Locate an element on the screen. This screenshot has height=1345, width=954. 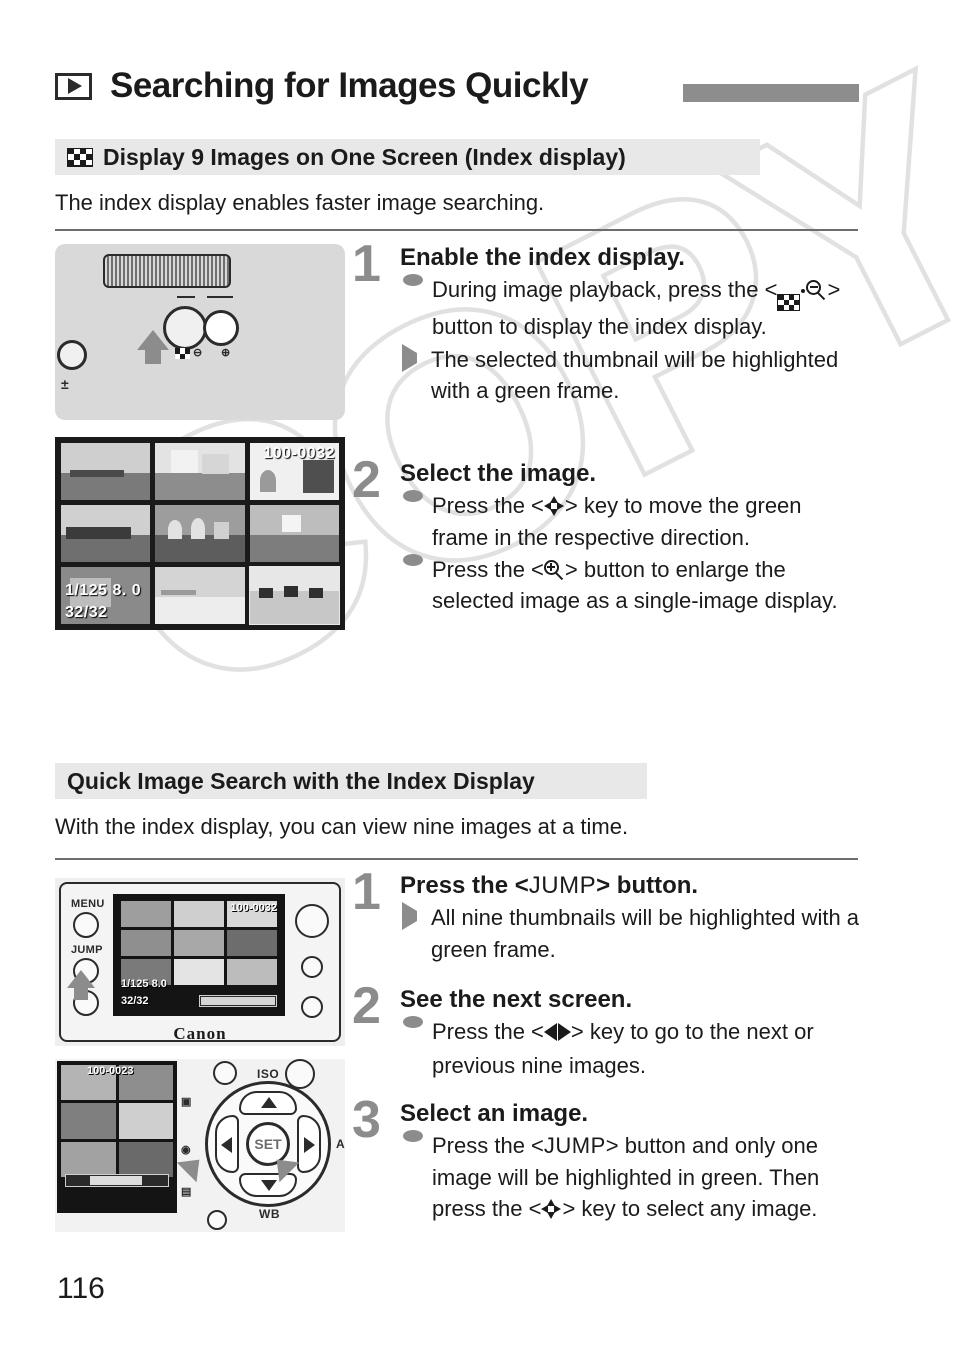
separator-dot-icon is located at coordinates (803, 291).